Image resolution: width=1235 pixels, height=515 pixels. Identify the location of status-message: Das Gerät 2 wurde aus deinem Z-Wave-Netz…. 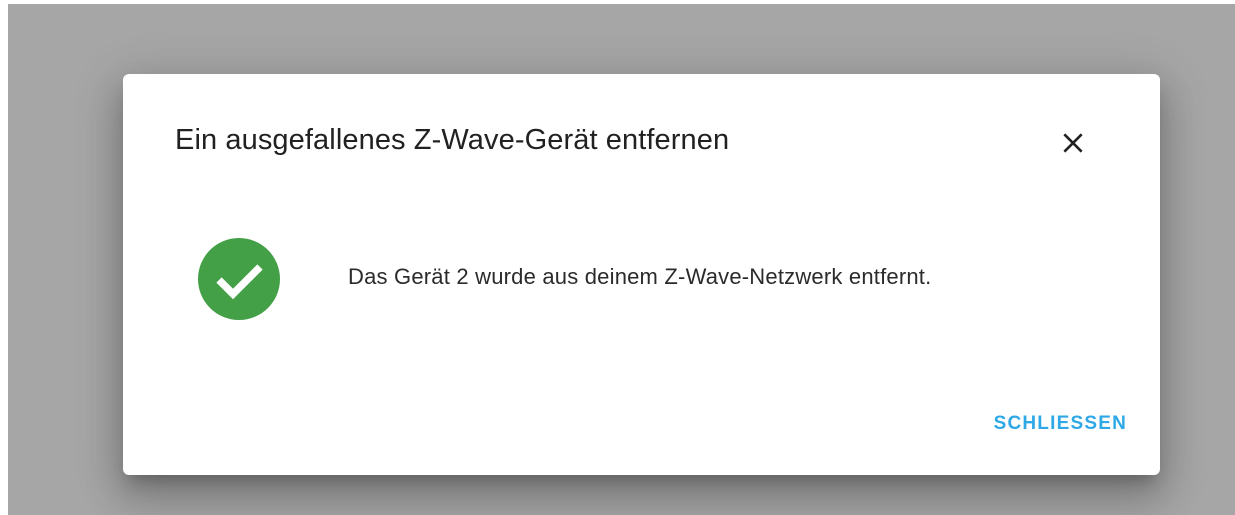
(640, 276).